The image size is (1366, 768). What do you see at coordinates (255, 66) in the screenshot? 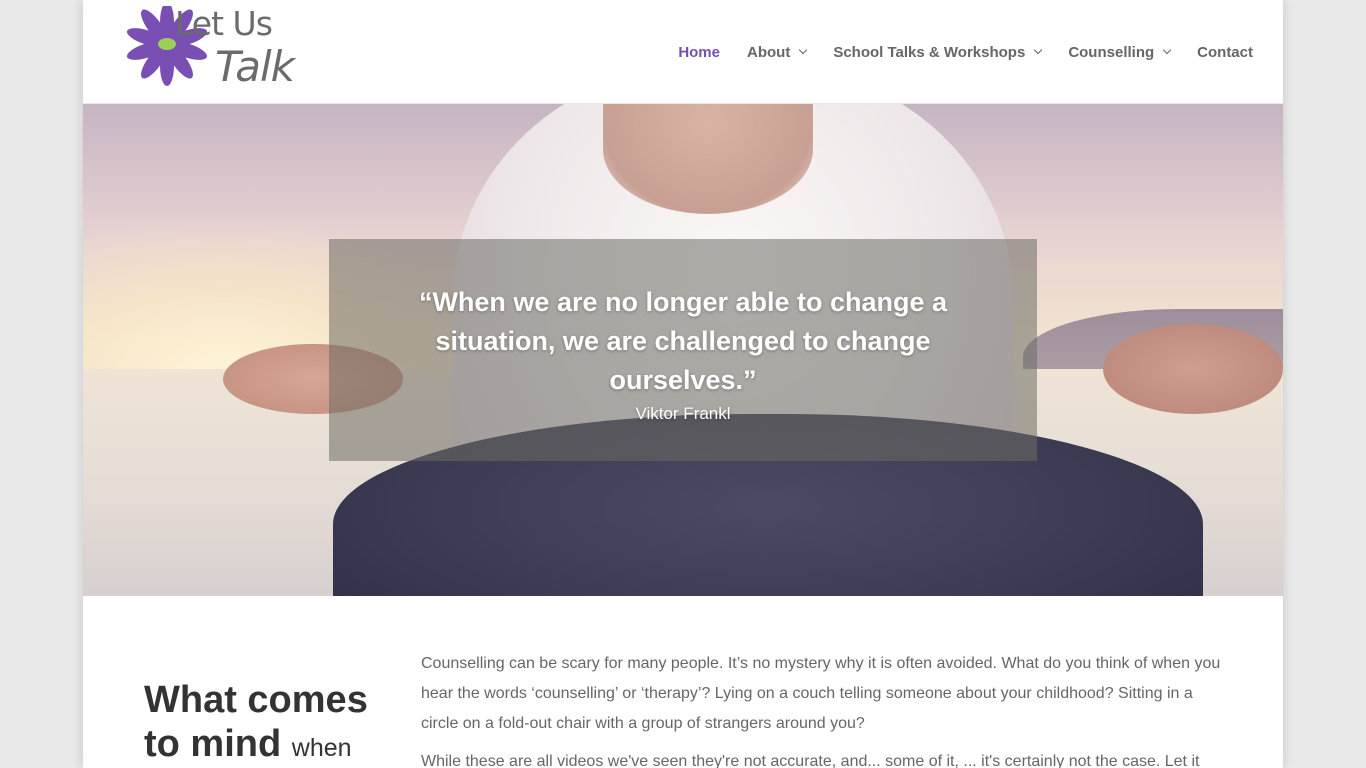
I see `logo-text-line2: Talk` at bounding box center [255, 66].